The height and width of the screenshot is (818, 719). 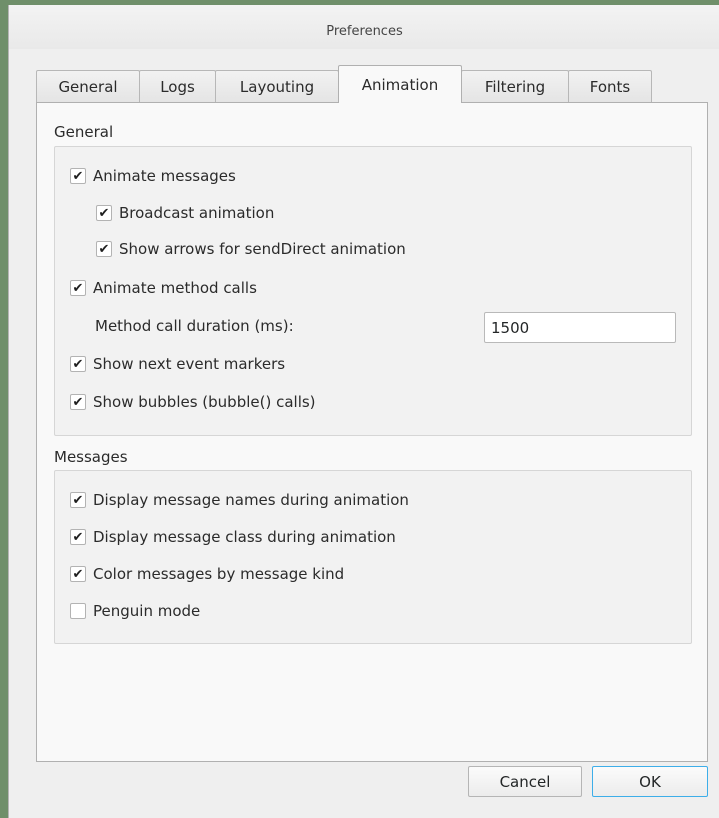 I want to click on tab-animation: Animation, so click(x=400, y=84).